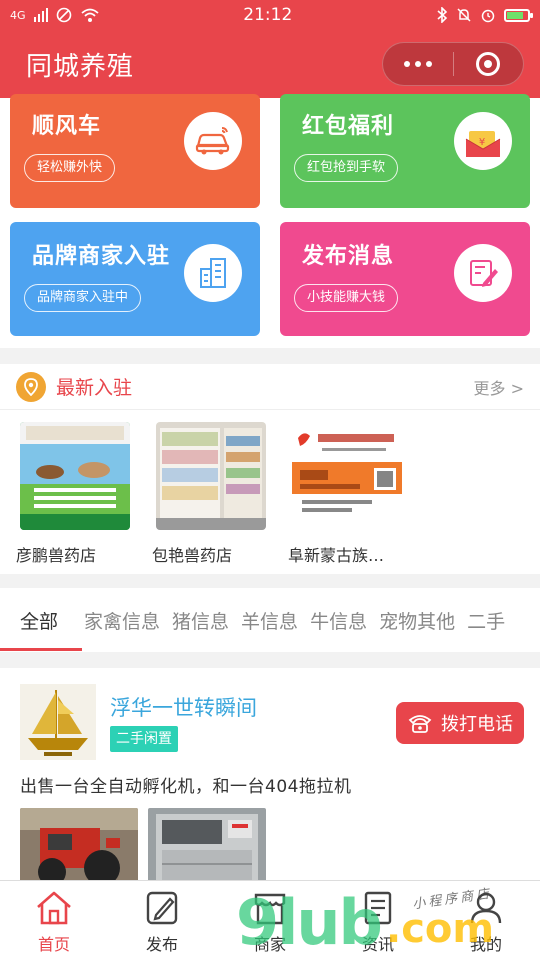  What do you see at coordinates (270, 387) in the screenshot?
I see `newest-header: 最新入驻 更多 >` at bounding box center [270, 387].